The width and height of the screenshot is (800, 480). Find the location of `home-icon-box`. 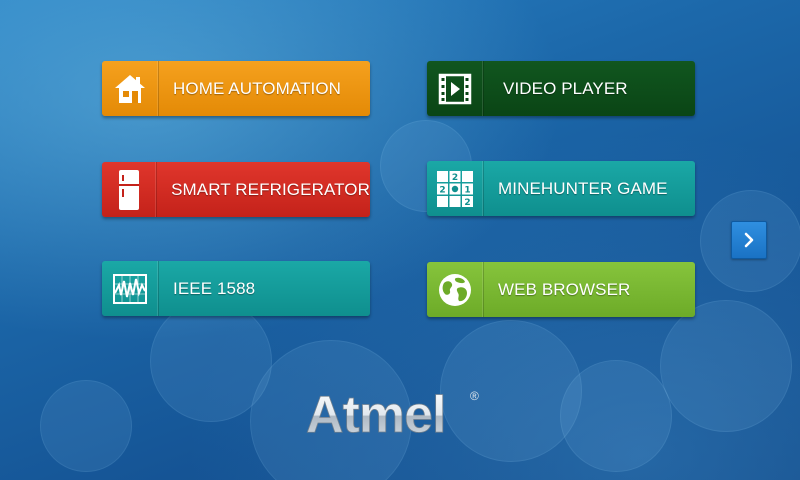

home-icon-box is located at coordinates (130, 88).